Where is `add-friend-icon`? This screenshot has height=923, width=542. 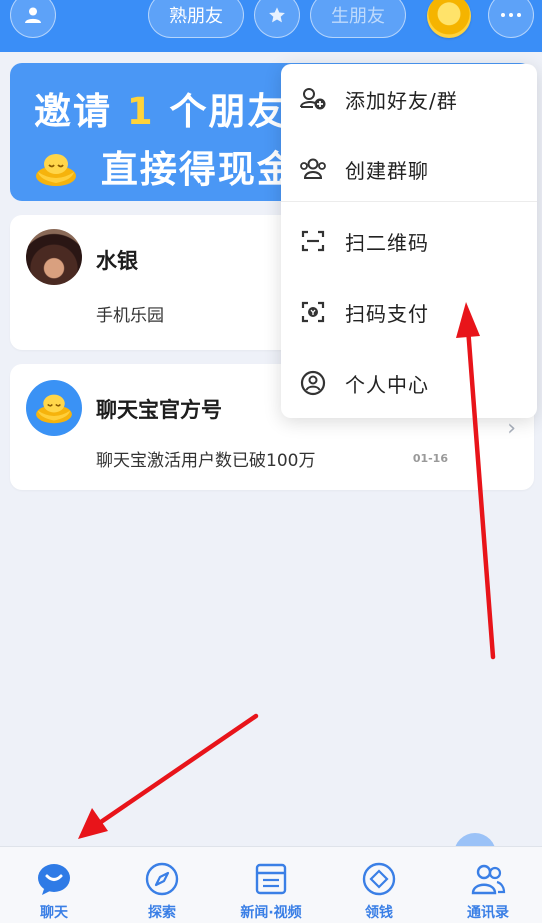
add-friend-icon is located at coordinates (313, 99).